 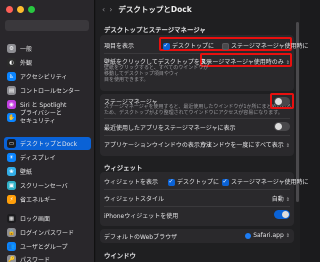 What do you see at coordinates (47, 62) in the screenshot?
I see `sidebar-item: ◐ 外観` at bounding box center [47, 62].